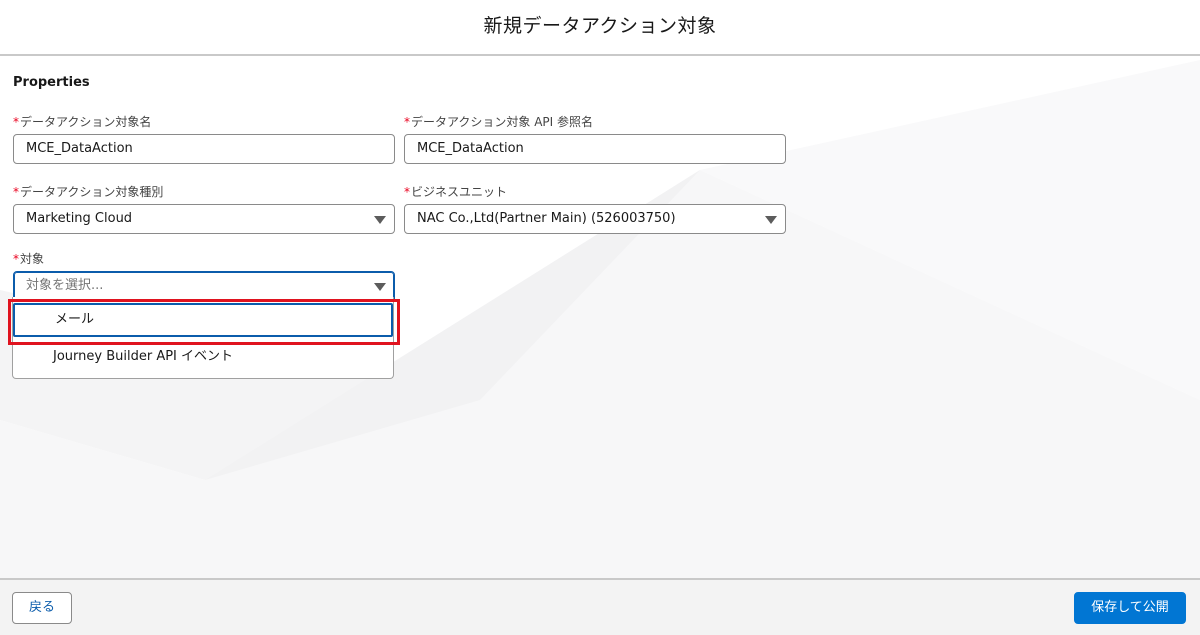  Describe the element at coordinates (205, 259) in the screenshot. I see `field-label: *対象` at that location.